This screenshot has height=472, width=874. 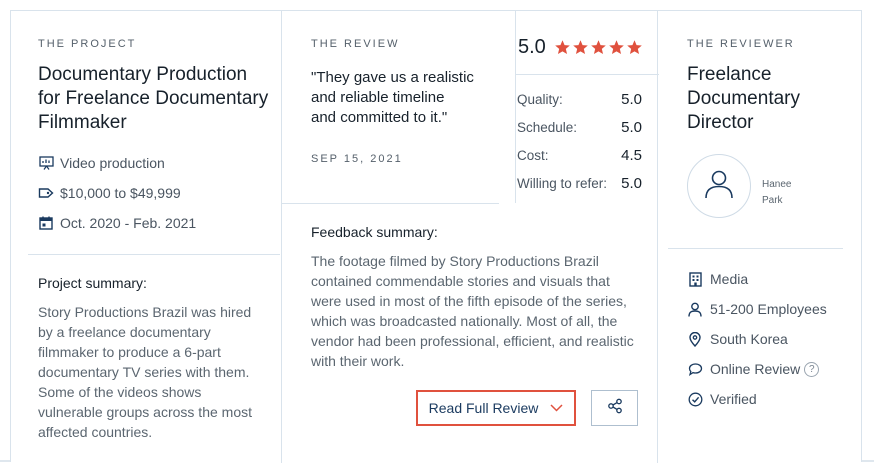 I want to click on project-summary-heading: Project summary:, so click(x=92, y=283).